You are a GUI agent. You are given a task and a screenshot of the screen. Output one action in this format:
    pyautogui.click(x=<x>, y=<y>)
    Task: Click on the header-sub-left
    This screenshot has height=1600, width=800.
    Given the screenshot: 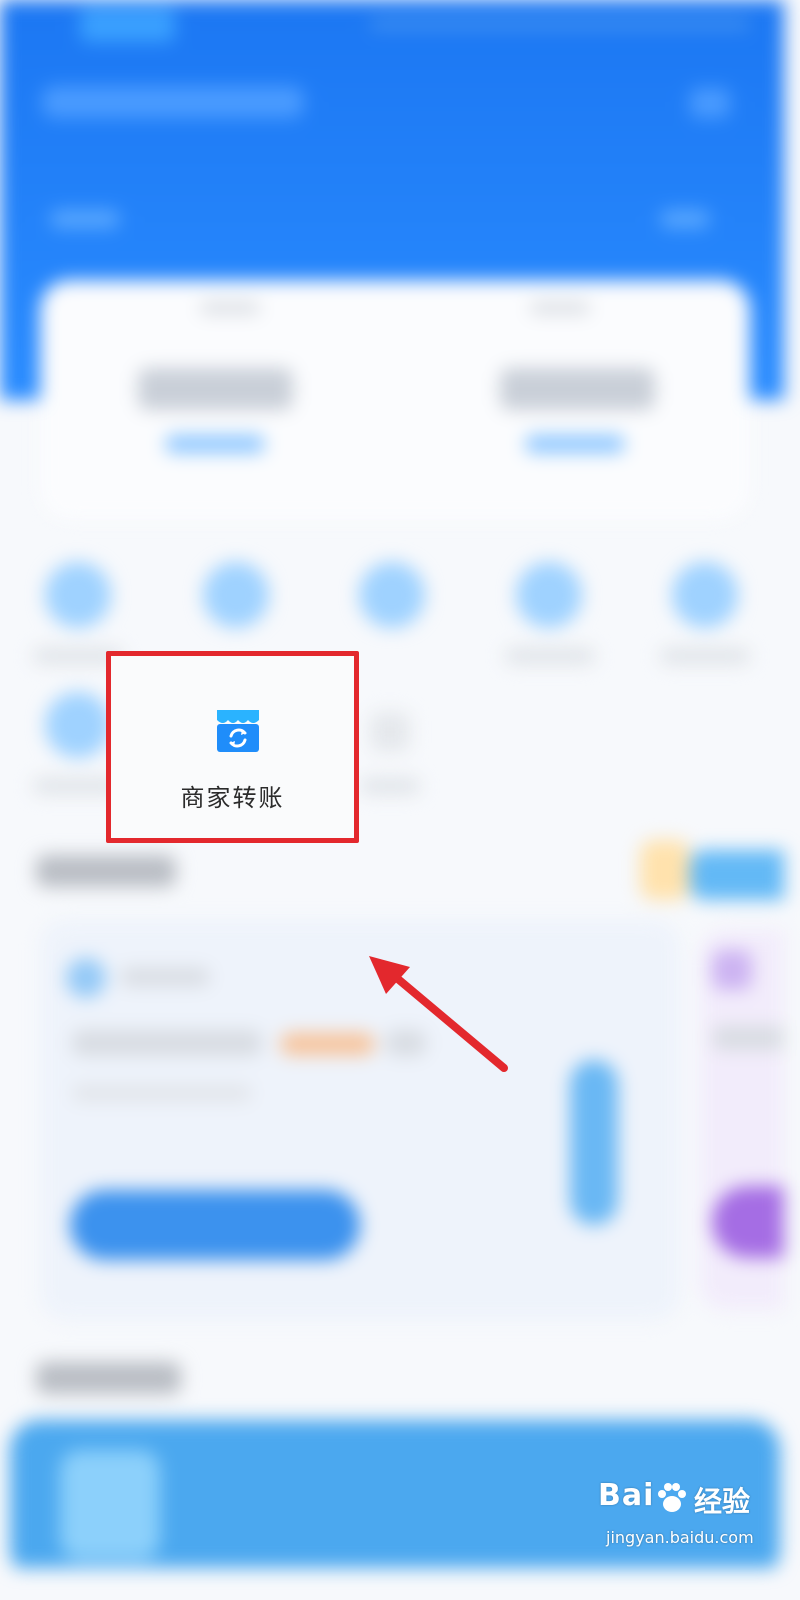 What is the action you would take?
    pyautogui.click(x=85, y=219)
    